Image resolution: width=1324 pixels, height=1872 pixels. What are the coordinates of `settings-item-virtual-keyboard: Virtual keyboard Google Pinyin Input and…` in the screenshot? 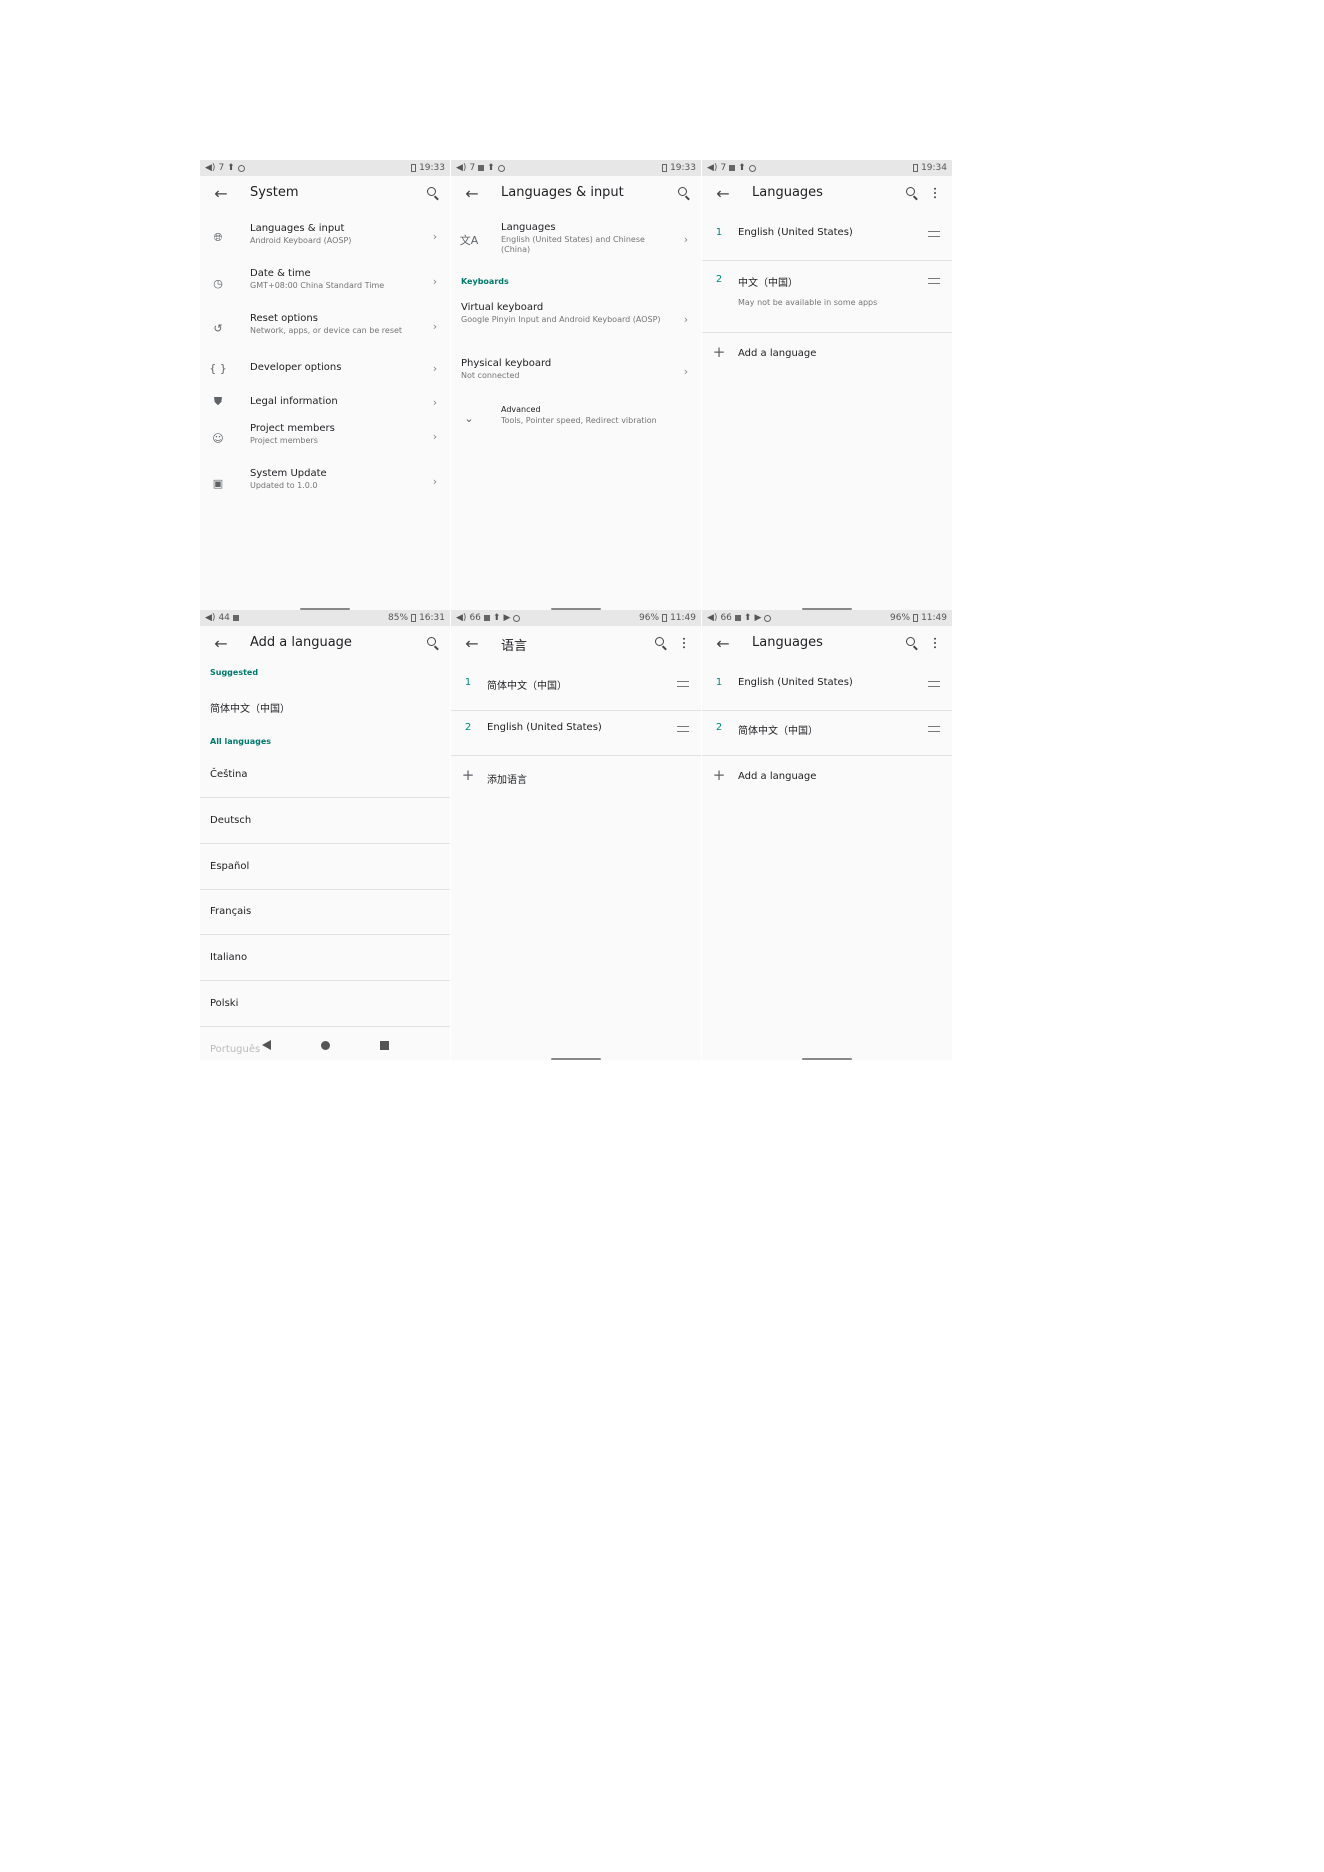 It's located at (576, 321).